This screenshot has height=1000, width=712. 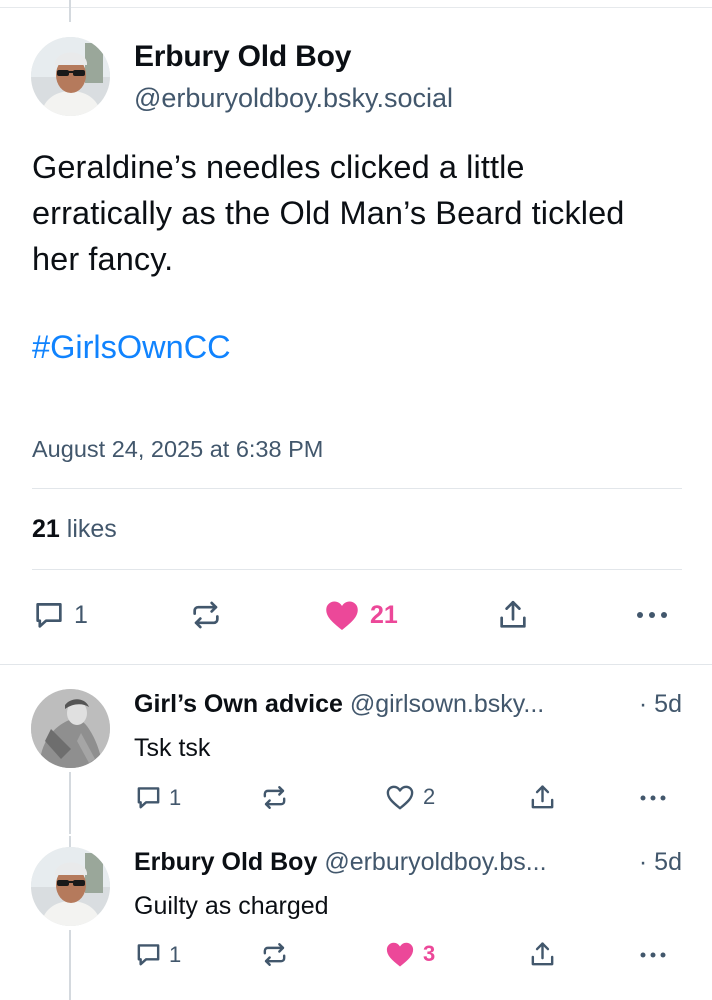 I want to click on like-button: 21, so click(x=361, y=615).